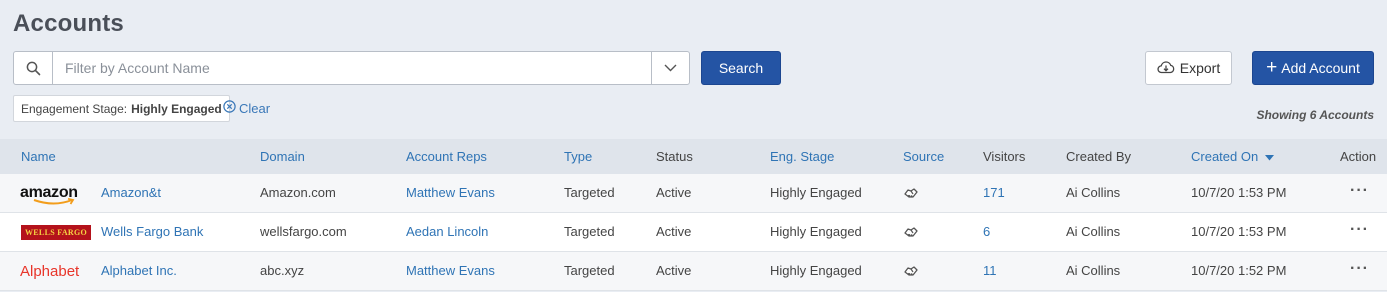  I want to click on chevron-down-icon, so click(670, 68).